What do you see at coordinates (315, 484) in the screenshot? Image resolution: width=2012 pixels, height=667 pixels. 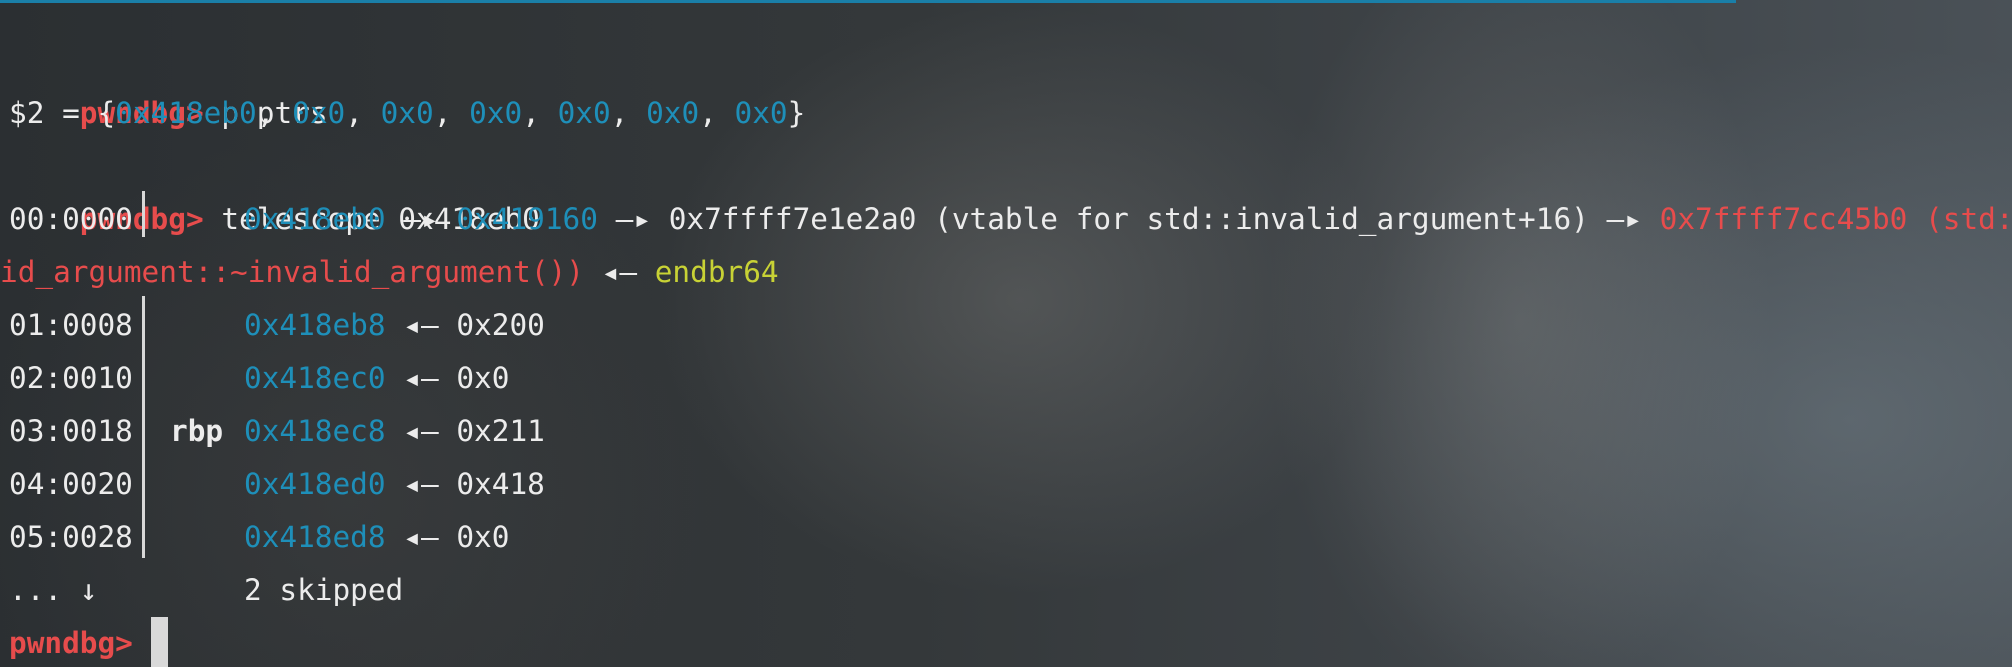 I see `stack-address: 0x418ed0` at bounding box center [315, 484].